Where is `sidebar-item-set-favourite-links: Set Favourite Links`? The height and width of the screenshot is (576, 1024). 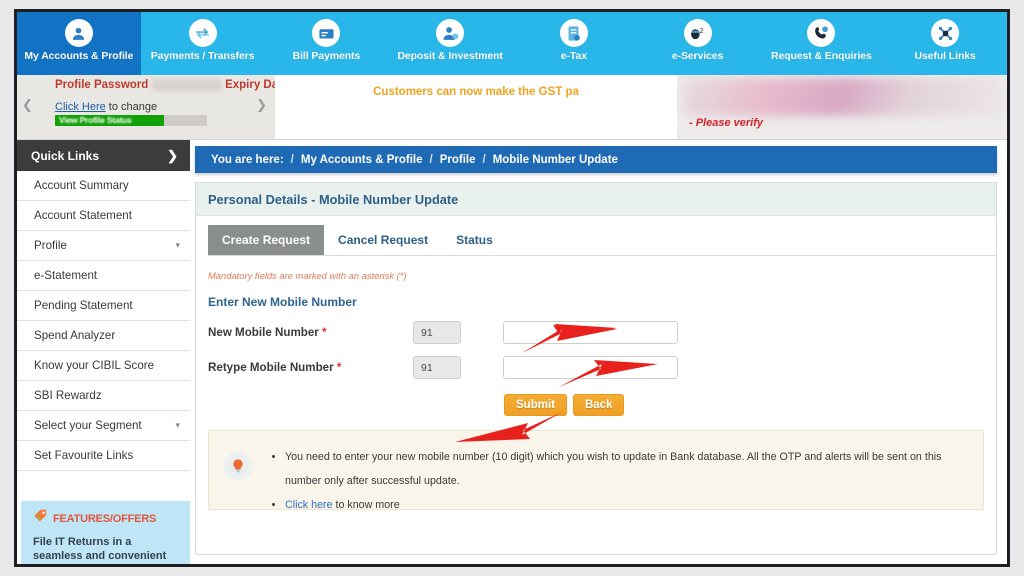 sidebar-item-set-favourite-links: Set Favourite Links is located at coordinates (103, 456).